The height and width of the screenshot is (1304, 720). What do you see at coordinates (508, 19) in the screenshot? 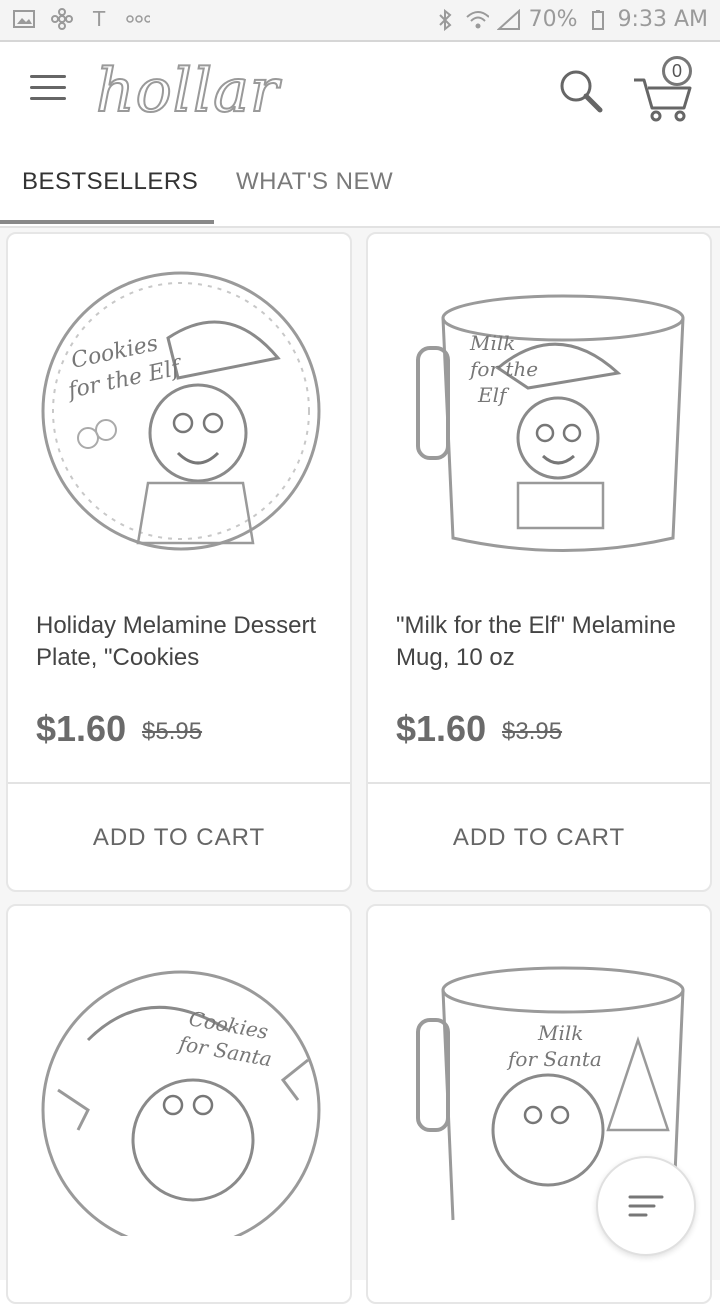
I see `signal-icon` at bounding box center [508, 19].